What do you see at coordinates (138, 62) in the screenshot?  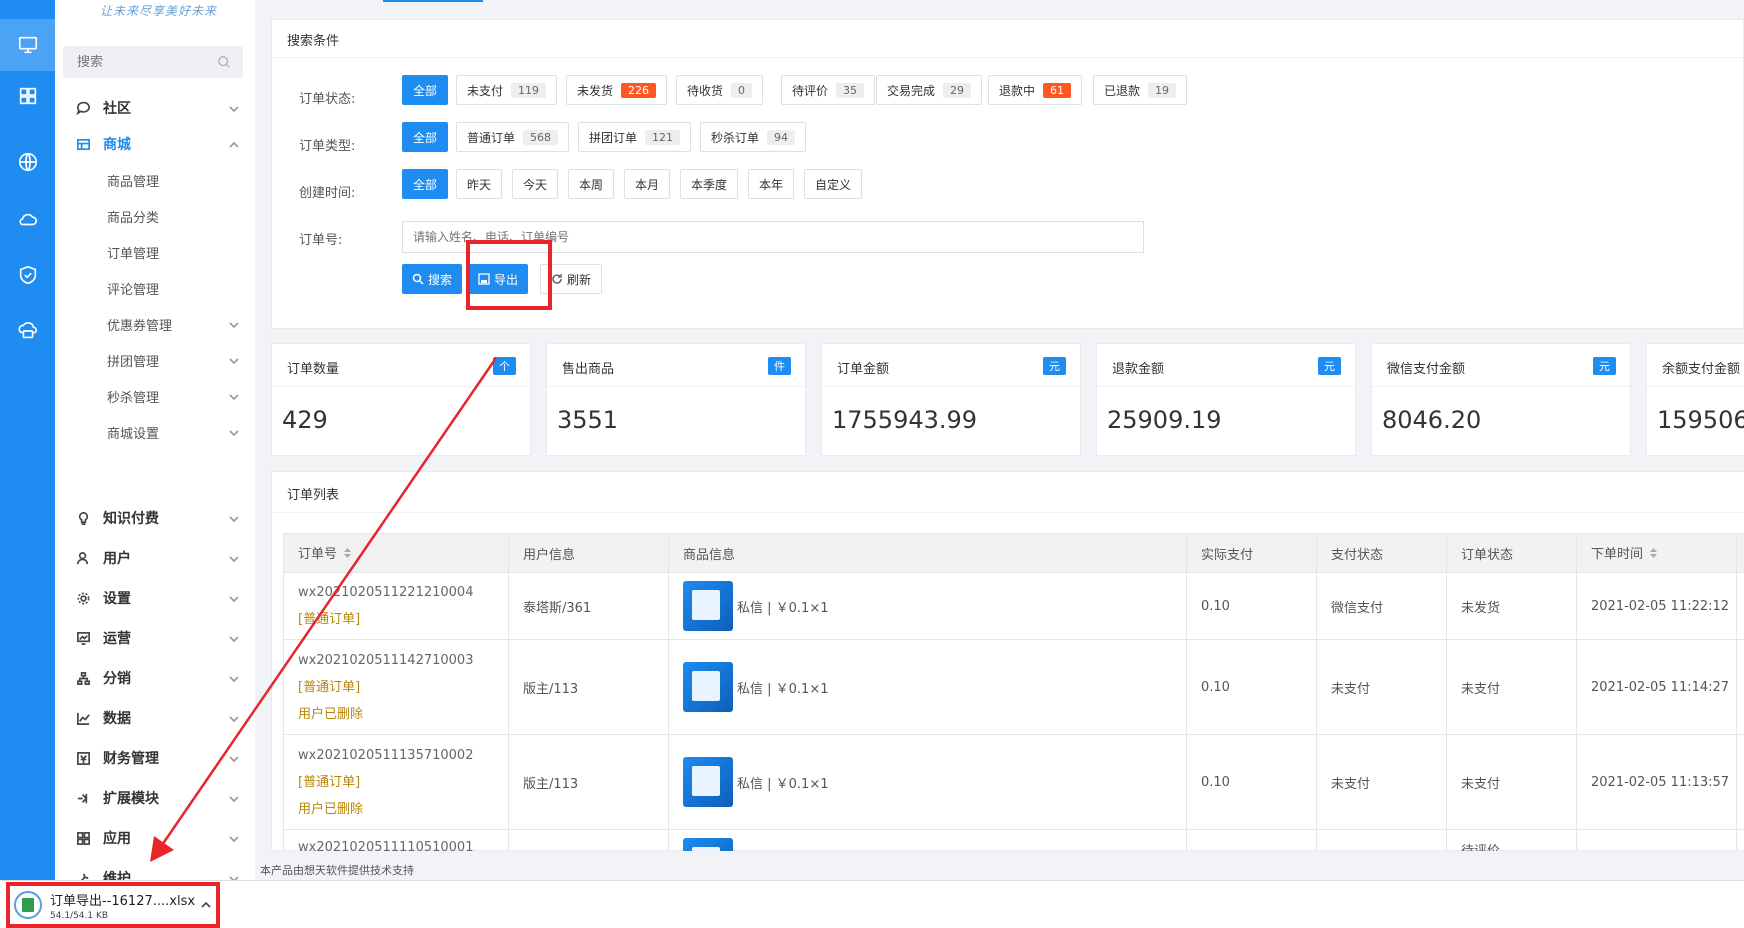 I see `search-input` at bounding box center [138, 62].